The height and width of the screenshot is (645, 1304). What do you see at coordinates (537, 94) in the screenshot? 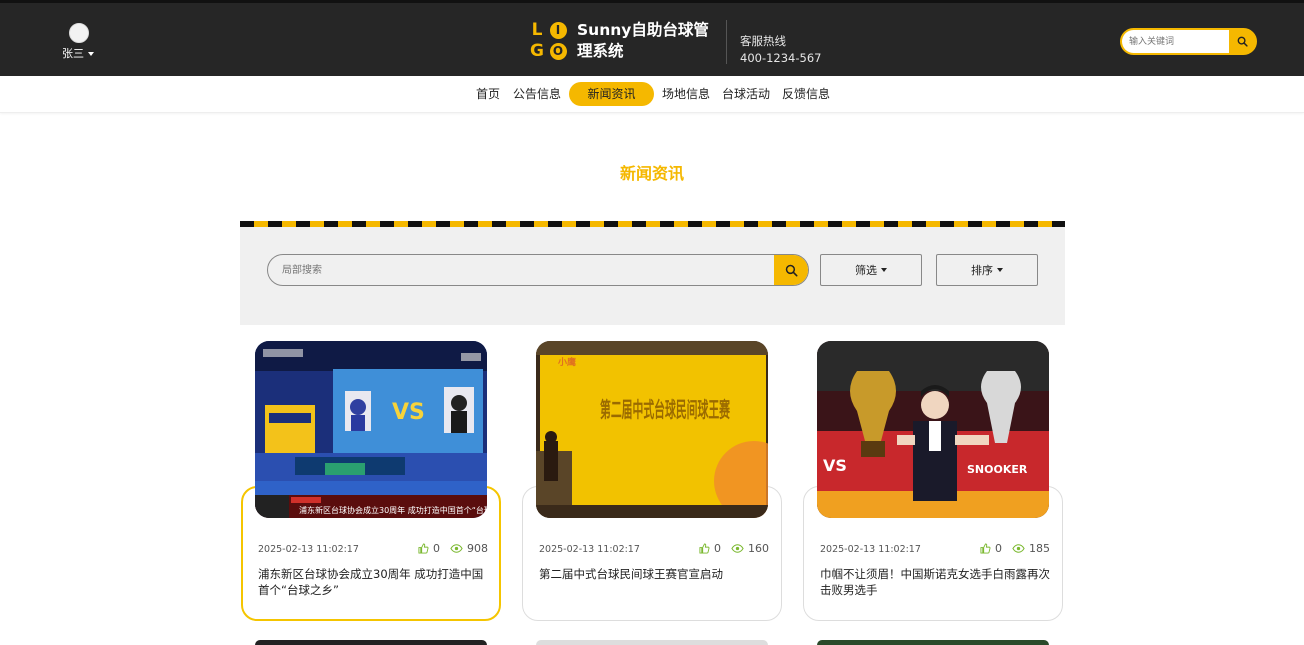
I see `nav-announcements: 公告信息` at bounding box center [537, 94].